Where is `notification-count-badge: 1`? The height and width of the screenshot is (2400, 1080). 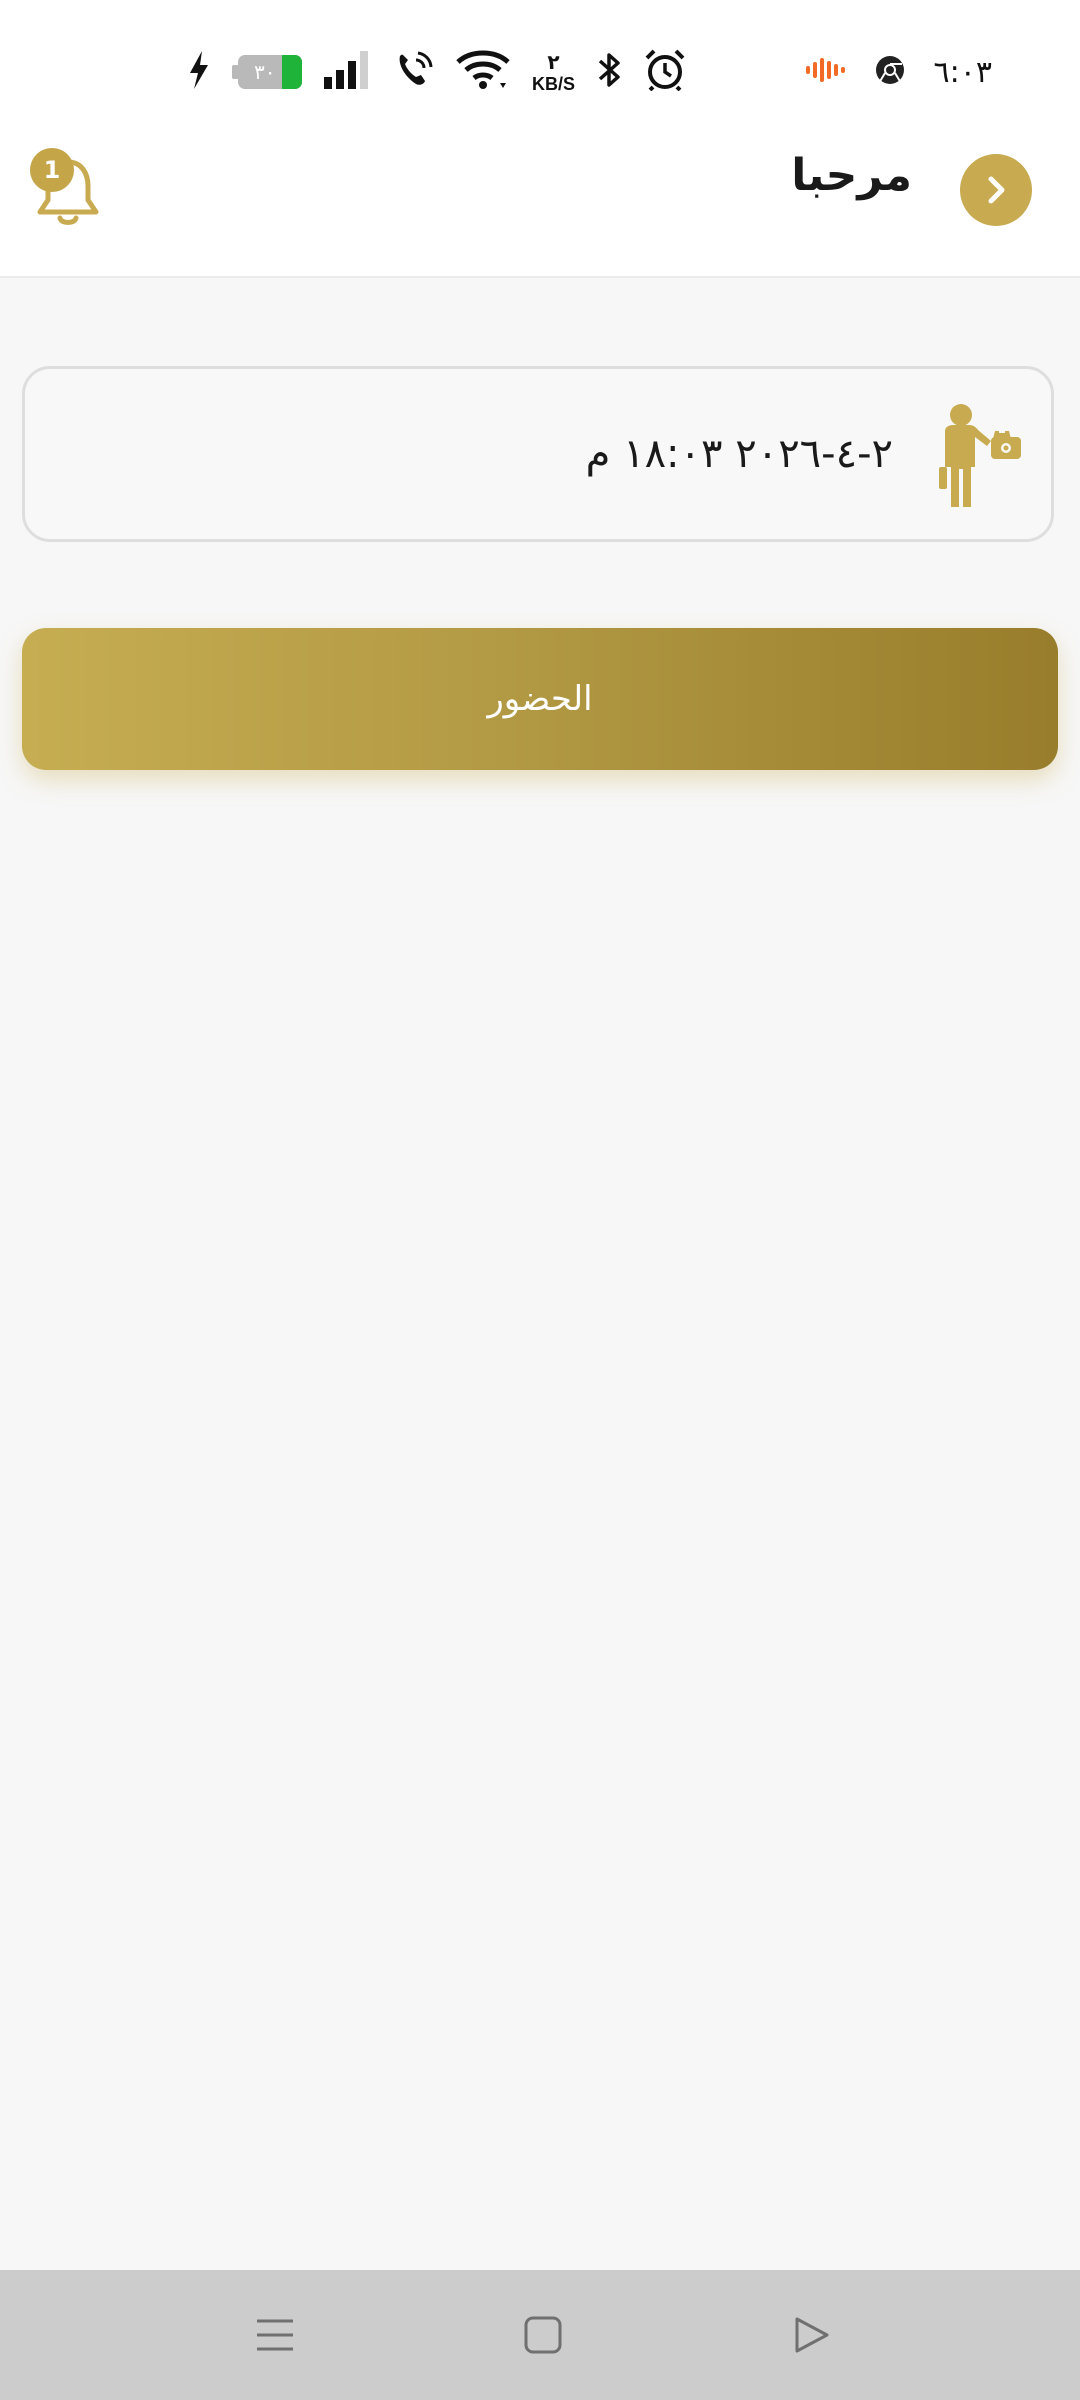
notification-count-badge: 1 is located at coordinates (52, 170).